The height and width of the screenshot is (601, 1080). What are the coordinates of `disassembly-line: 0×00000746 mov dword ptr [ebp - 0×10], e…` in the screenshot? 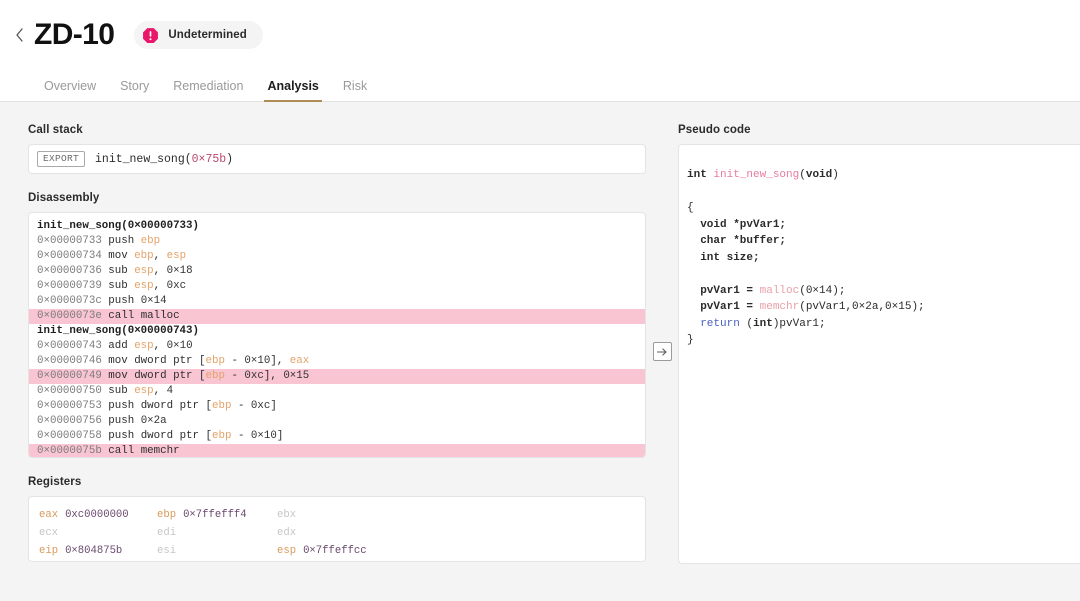 It's located at (337, 361).